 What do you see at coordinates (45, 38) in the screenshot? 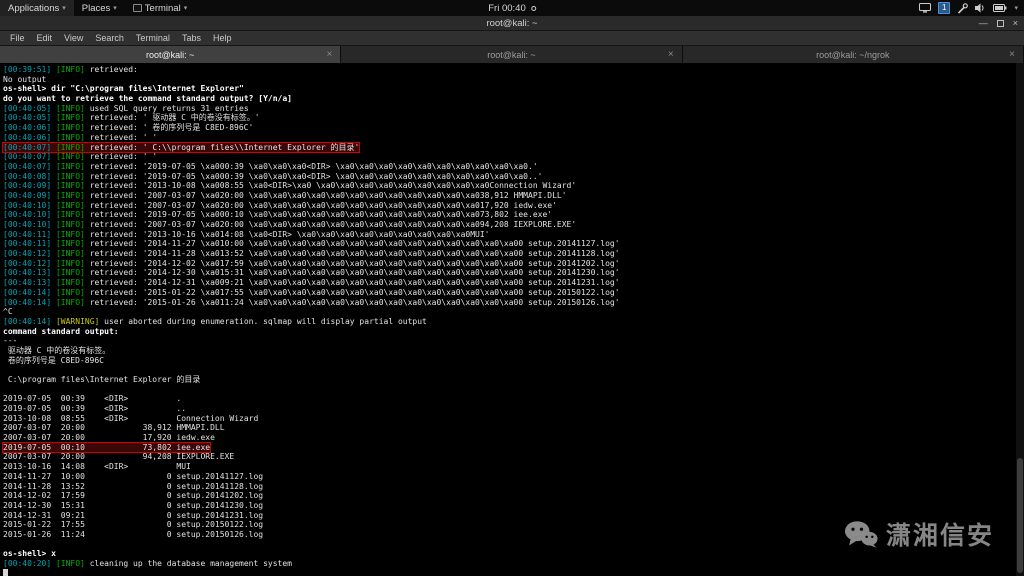
I see `menu-edit: Edit` at bounding box center [45, 38].